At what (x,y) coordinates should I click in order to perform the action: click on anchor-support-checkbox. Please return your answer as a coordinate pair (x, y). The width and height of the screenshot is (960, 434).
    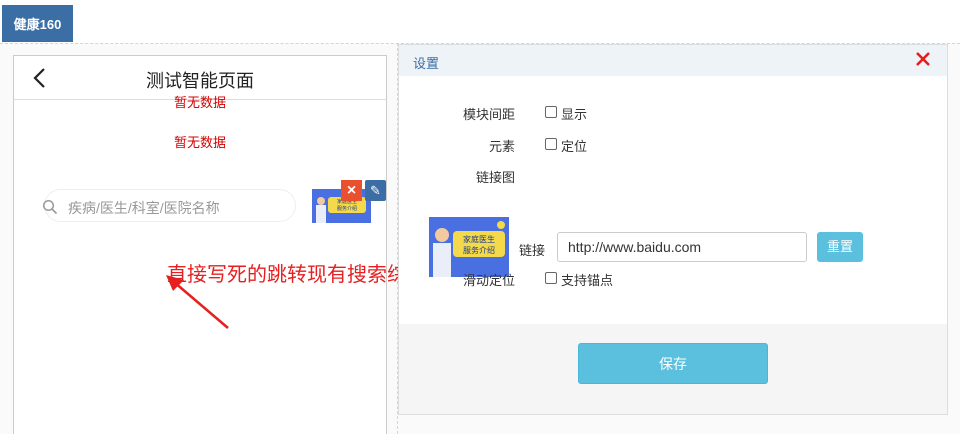
    Looking at the image, I should click on (551, 278).